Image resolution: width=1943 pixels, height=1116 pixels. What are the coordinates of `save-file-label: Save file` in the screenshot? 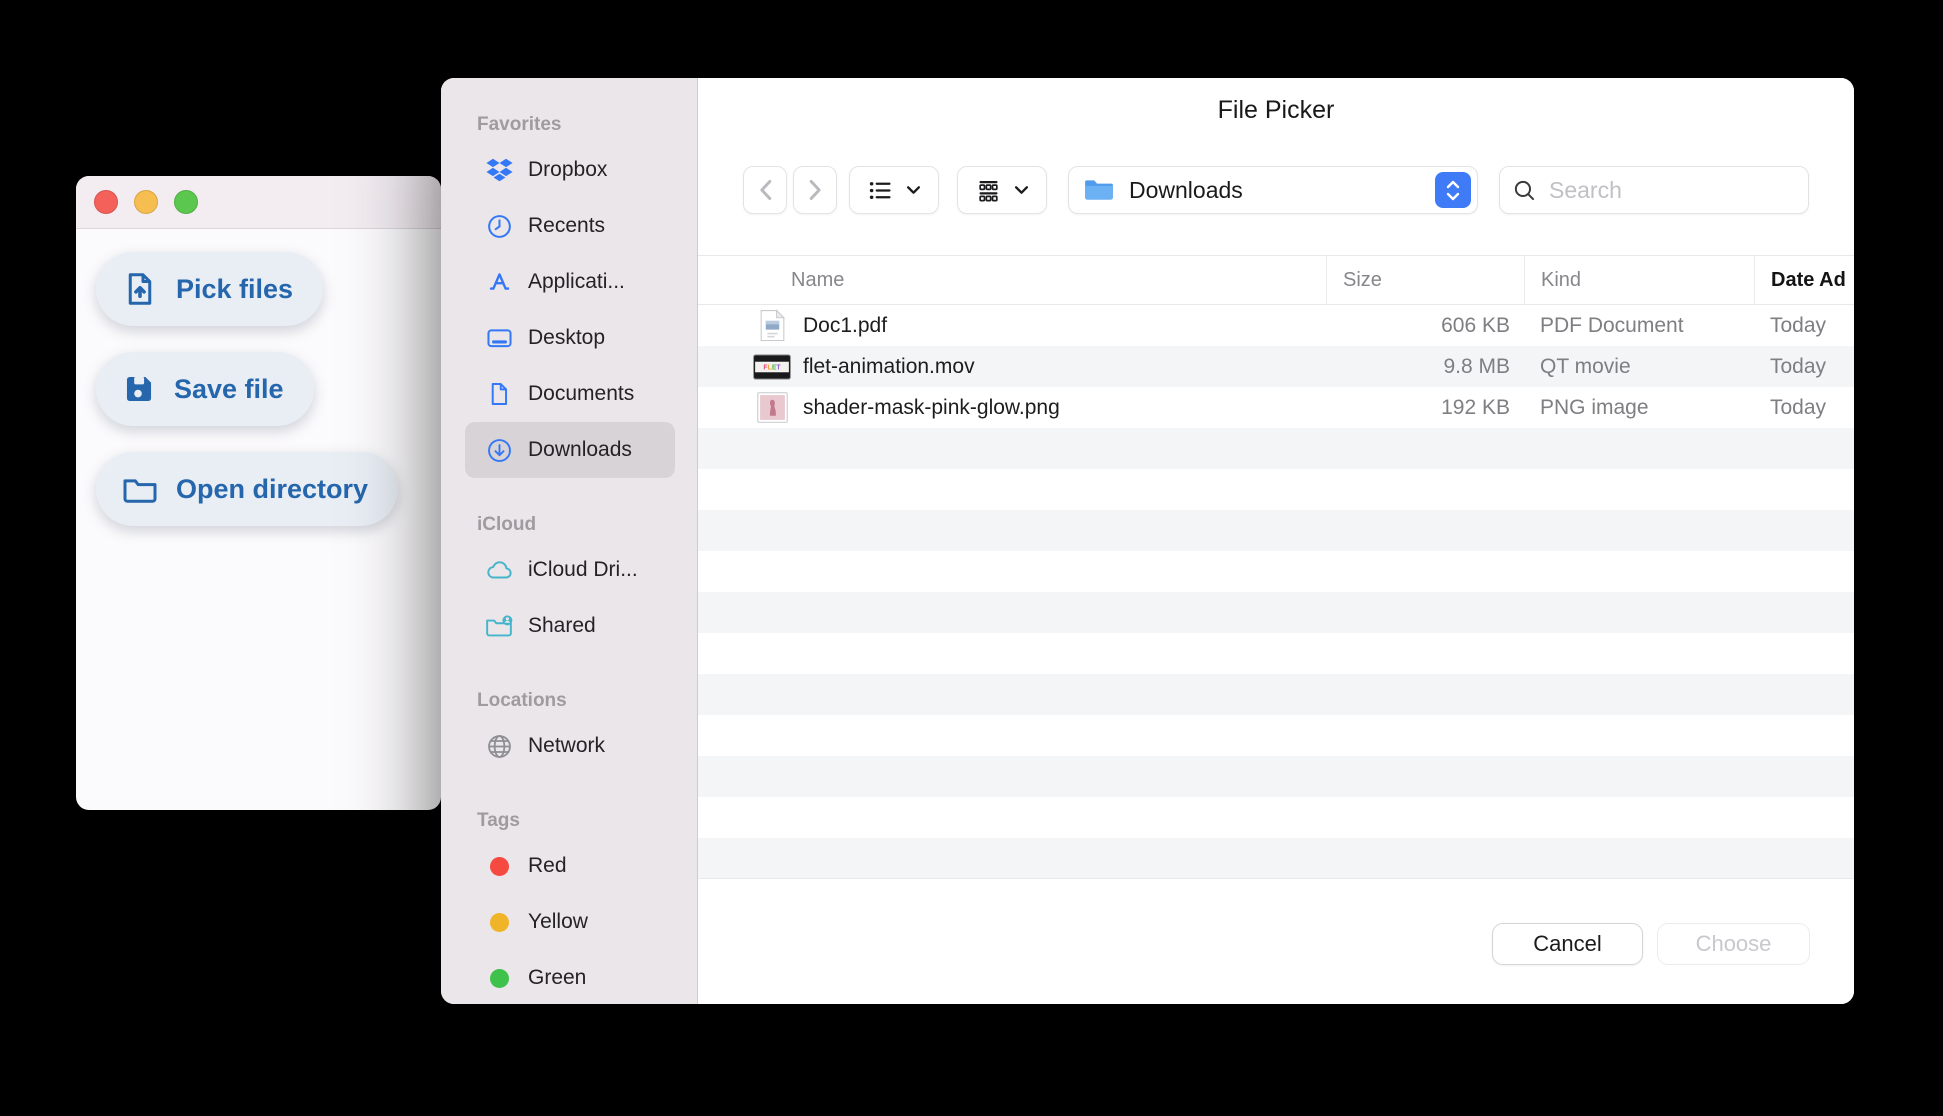 It's located at (229, 388).